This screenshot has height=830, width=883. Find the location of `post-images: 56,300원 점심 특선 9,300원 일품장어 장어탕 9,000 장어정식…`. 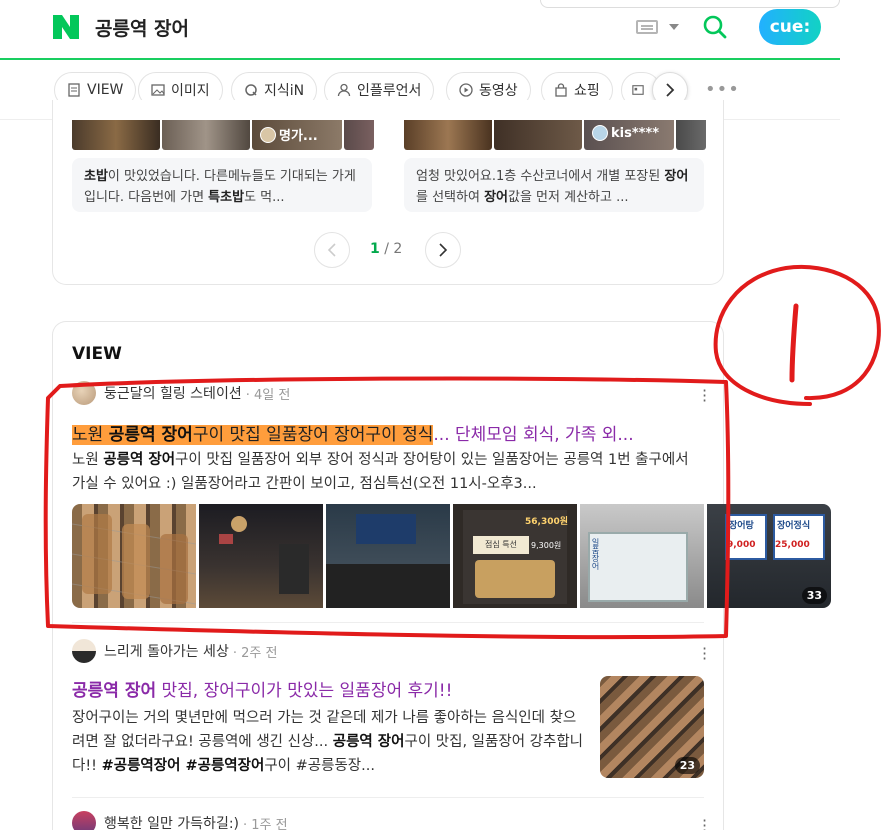

post-images: 56,300원 점심 특선 9,300원 일품장어 장어탕 9,000 장어정식… is located at coordinates (451, 556).